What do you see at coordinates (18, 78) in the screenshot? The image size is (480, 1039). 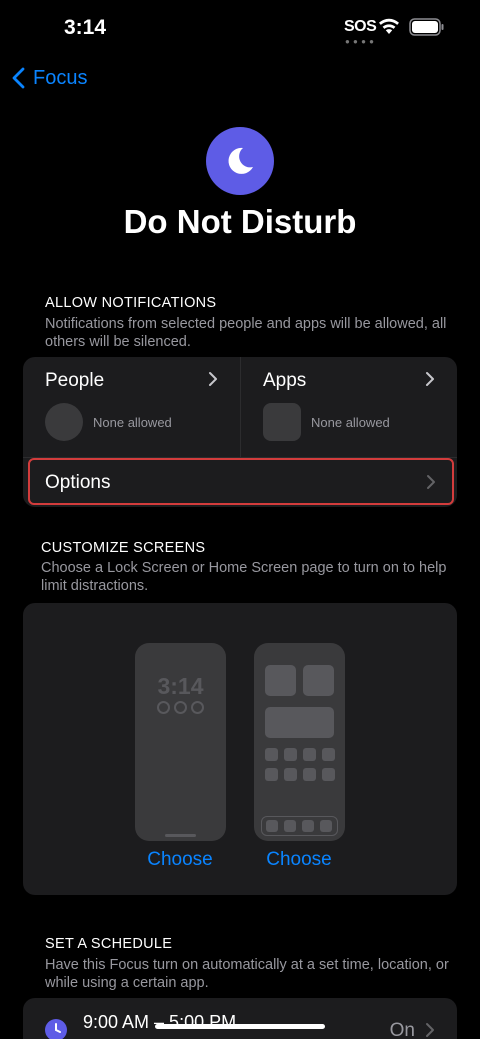 I see `chevron-left-icon` at bounding box center [18, 78].